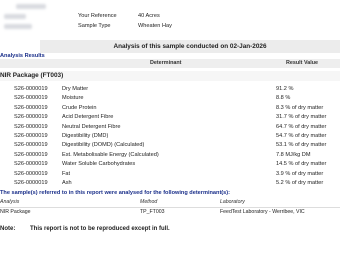 The width and height of the screenshot is (340, 255). What do you see at coordinates (301, 164) in the screenshot?
I see `result-value: 14.5 % of dry matter` at bounding box center [301, 164].